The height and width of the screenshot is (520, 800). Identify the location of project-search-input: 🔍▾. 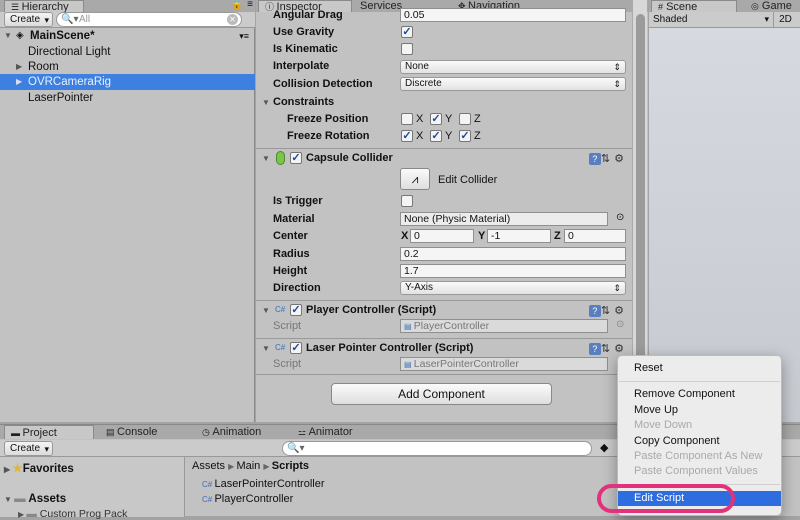
(437, 448).